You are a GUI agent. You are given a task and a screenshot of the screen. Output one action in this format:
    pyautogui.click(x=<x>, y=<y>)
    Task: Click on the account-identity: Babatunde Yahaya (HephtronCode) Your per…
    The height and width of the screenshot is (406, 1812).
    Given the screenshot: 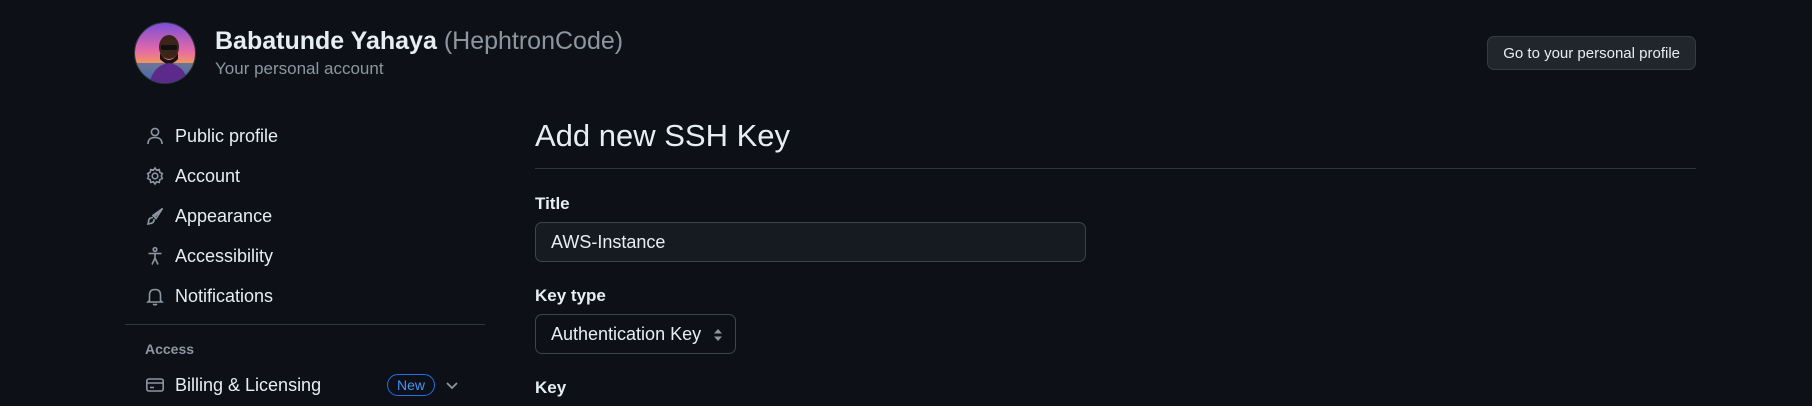 What is the action you would take?
    pyautogui.click(x=419, y=53)
    